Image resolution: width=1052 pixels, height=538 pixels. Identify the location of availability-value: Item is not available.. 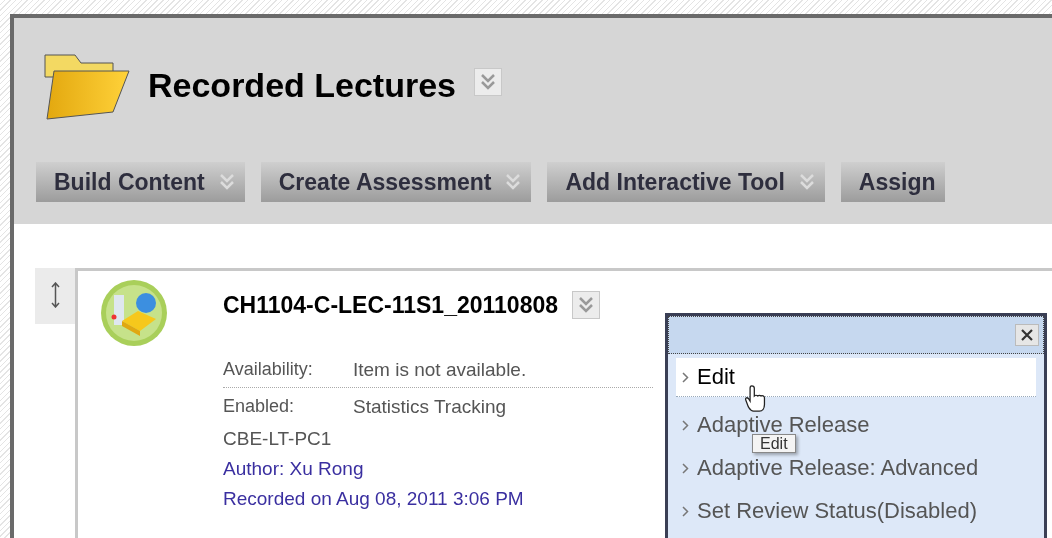
(440, 370).